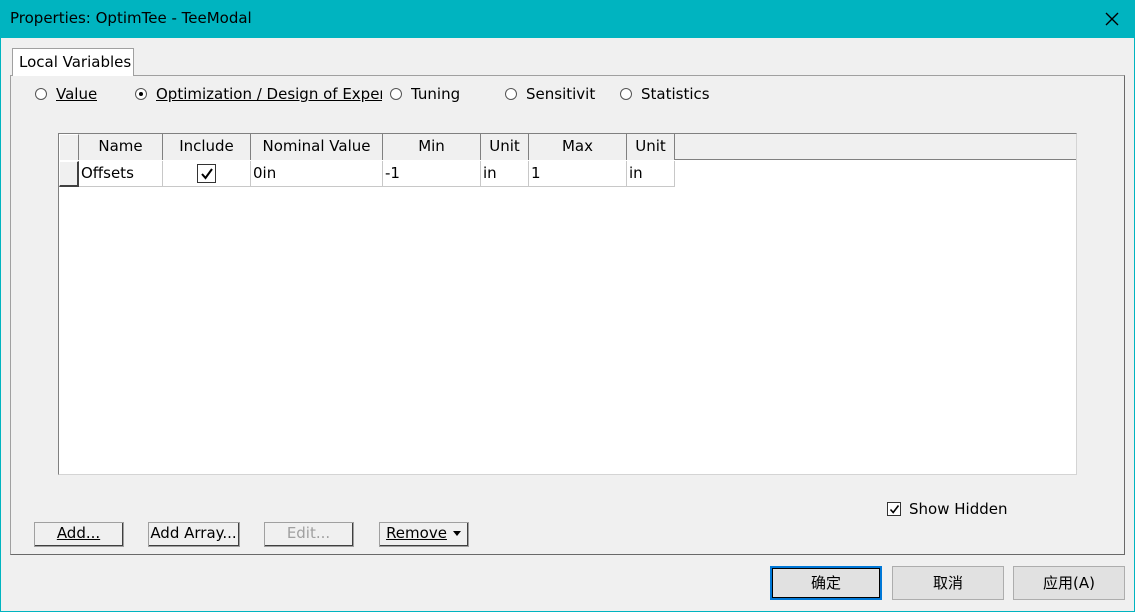  I want to click on radio-statistics: Statistics, so click(665, 94).